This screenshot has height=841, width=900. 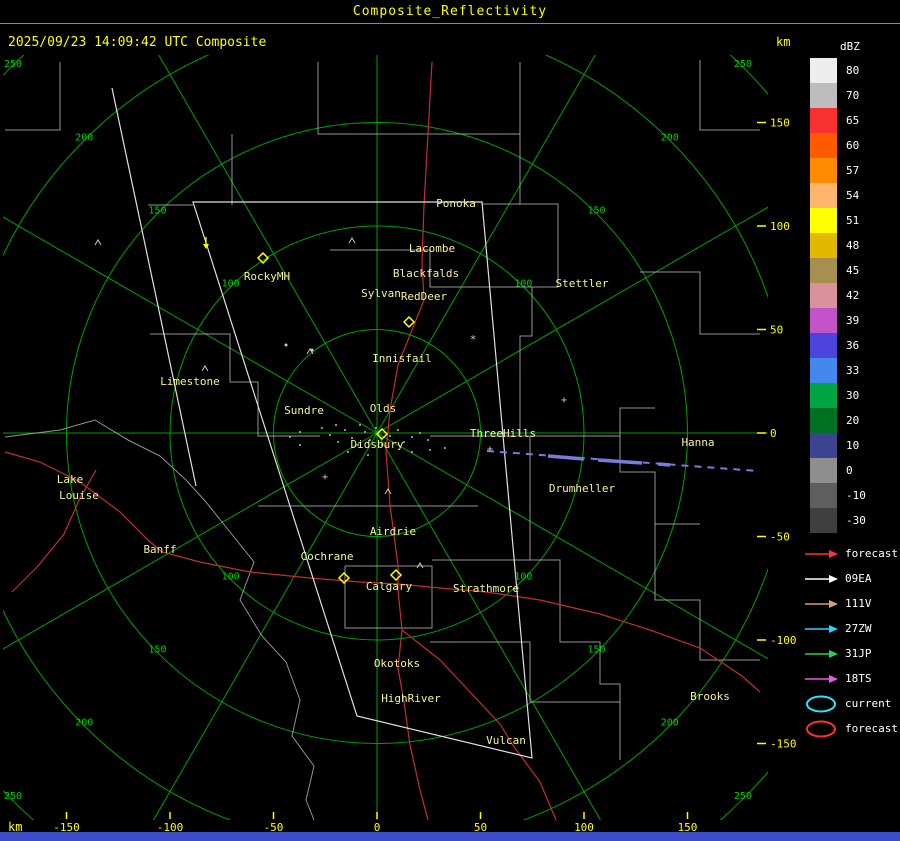 I want to click on right-axis-label: 0, so click(x=773, y=433).